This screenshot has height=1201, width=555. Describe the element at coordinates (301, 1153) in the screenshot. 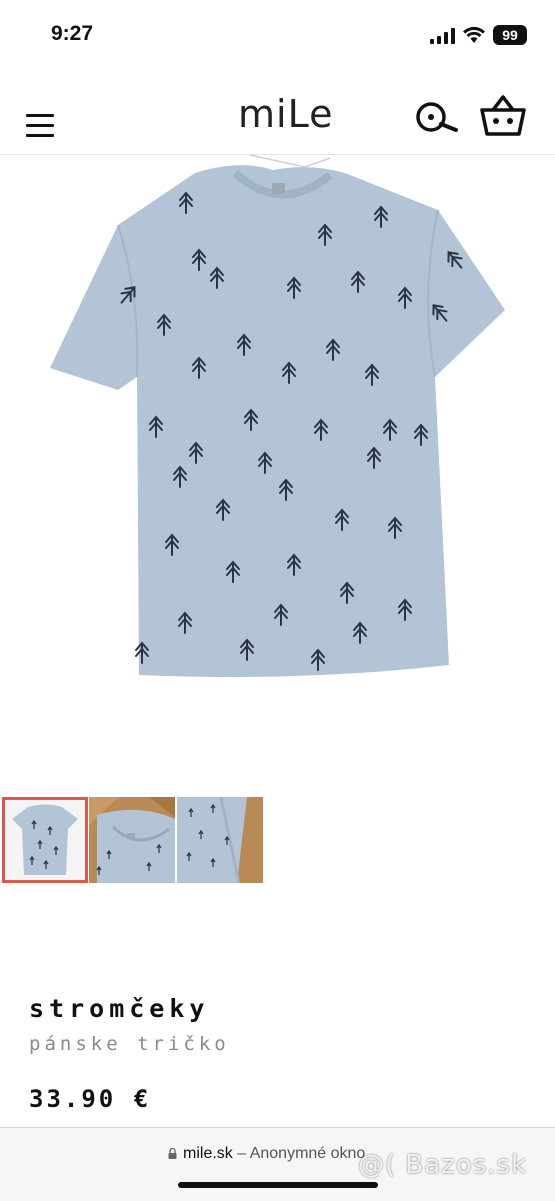

I see `browsing-mode-label: – Anonymné okno` at that location.